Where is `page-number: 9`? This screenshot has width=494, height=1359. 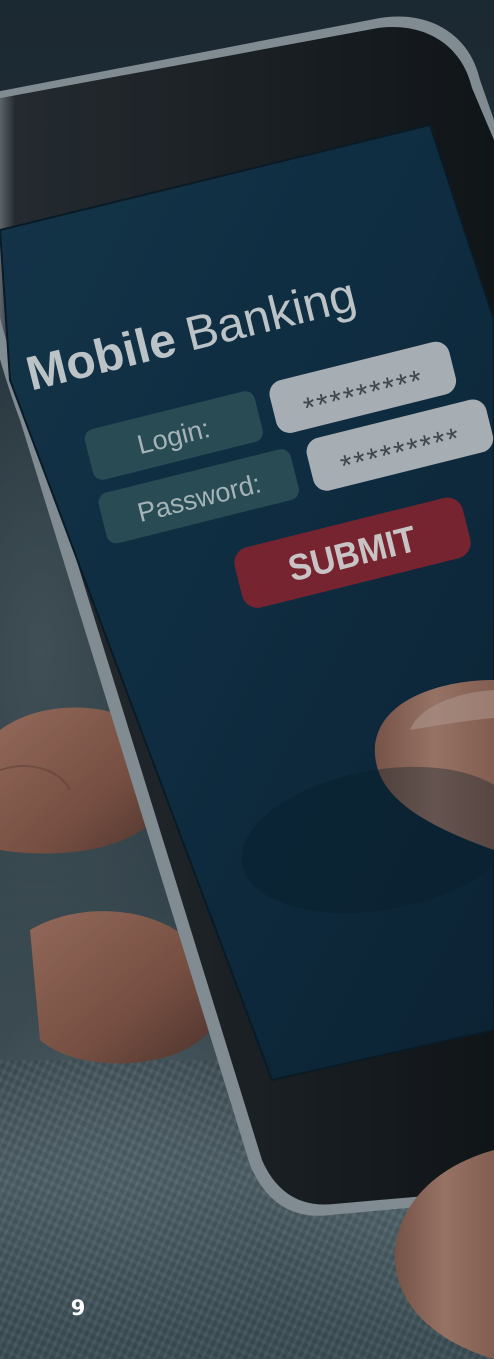
page-number: 9 is located at coordinates (78, 1308).